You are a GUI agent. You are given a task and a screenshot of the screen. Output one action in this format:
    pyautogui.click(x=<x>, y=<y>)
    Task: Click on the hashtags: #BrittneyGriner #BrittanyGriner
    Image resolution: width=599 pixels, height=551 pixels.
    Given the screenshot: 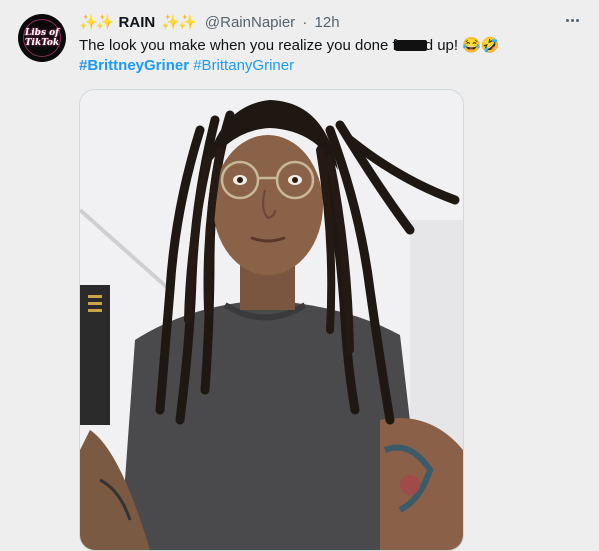 What is the action you would take?
    pyautogui.click(x=186, y=66)
    